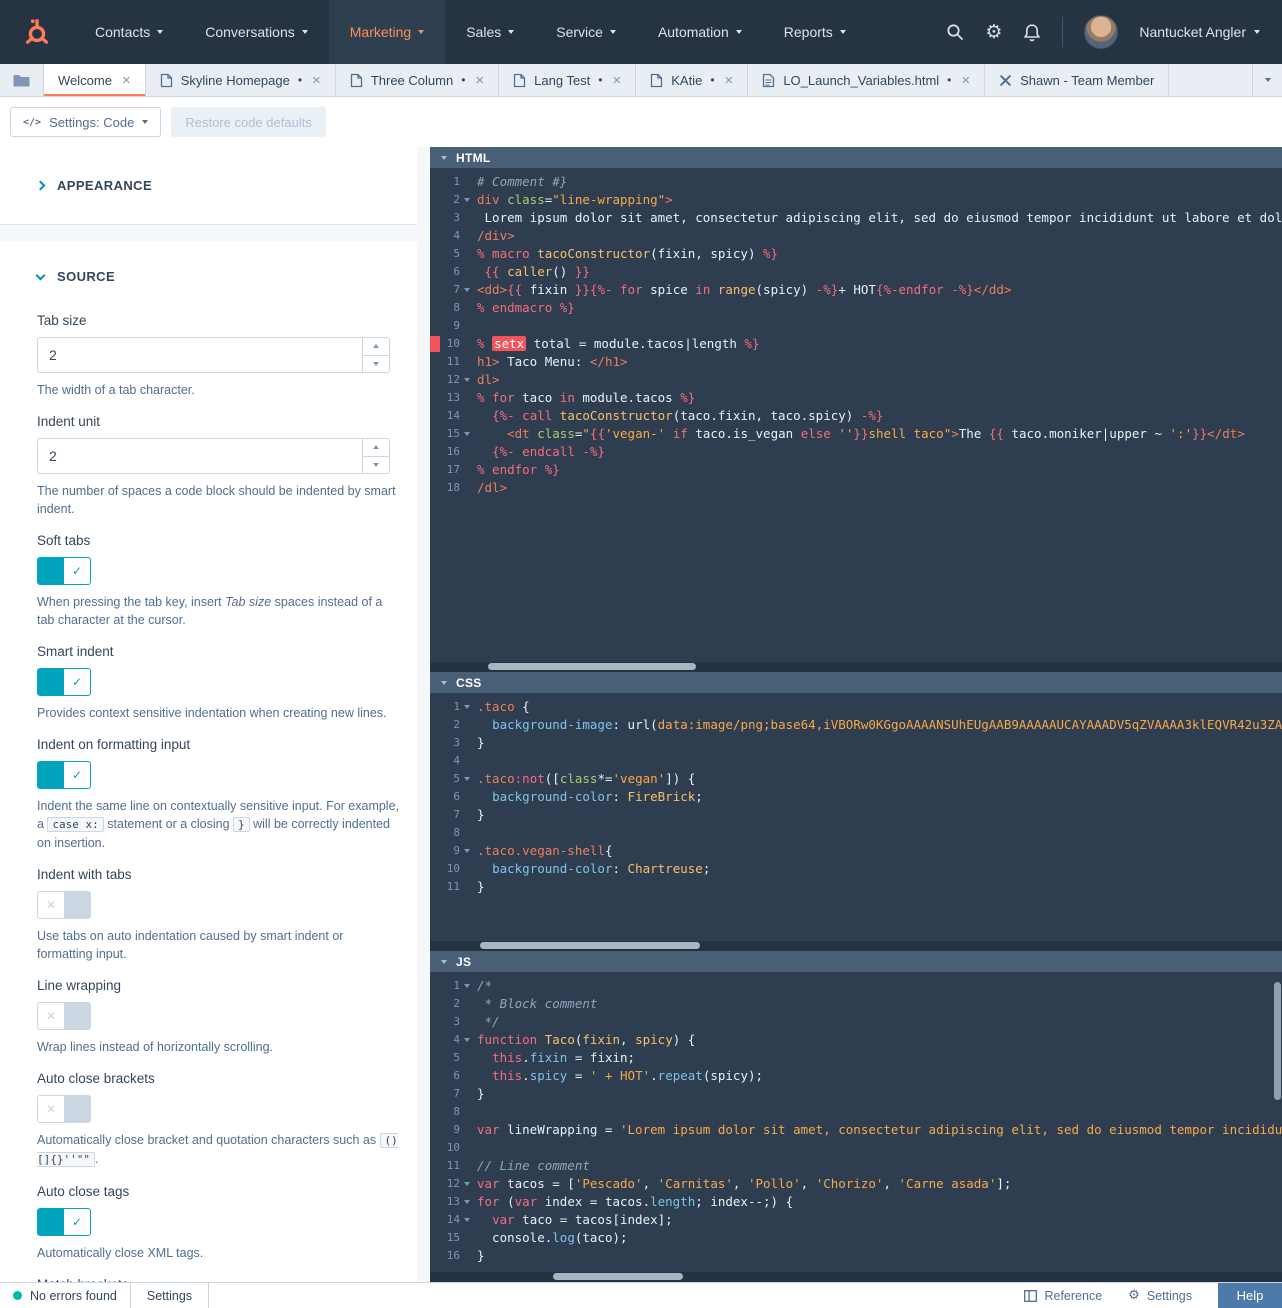 The width and height of the screenshot is (1282, 1308). Describe the element at coordinates (64, 540) in the screenshot. I see `setting-label: Soft tabs` at that location.